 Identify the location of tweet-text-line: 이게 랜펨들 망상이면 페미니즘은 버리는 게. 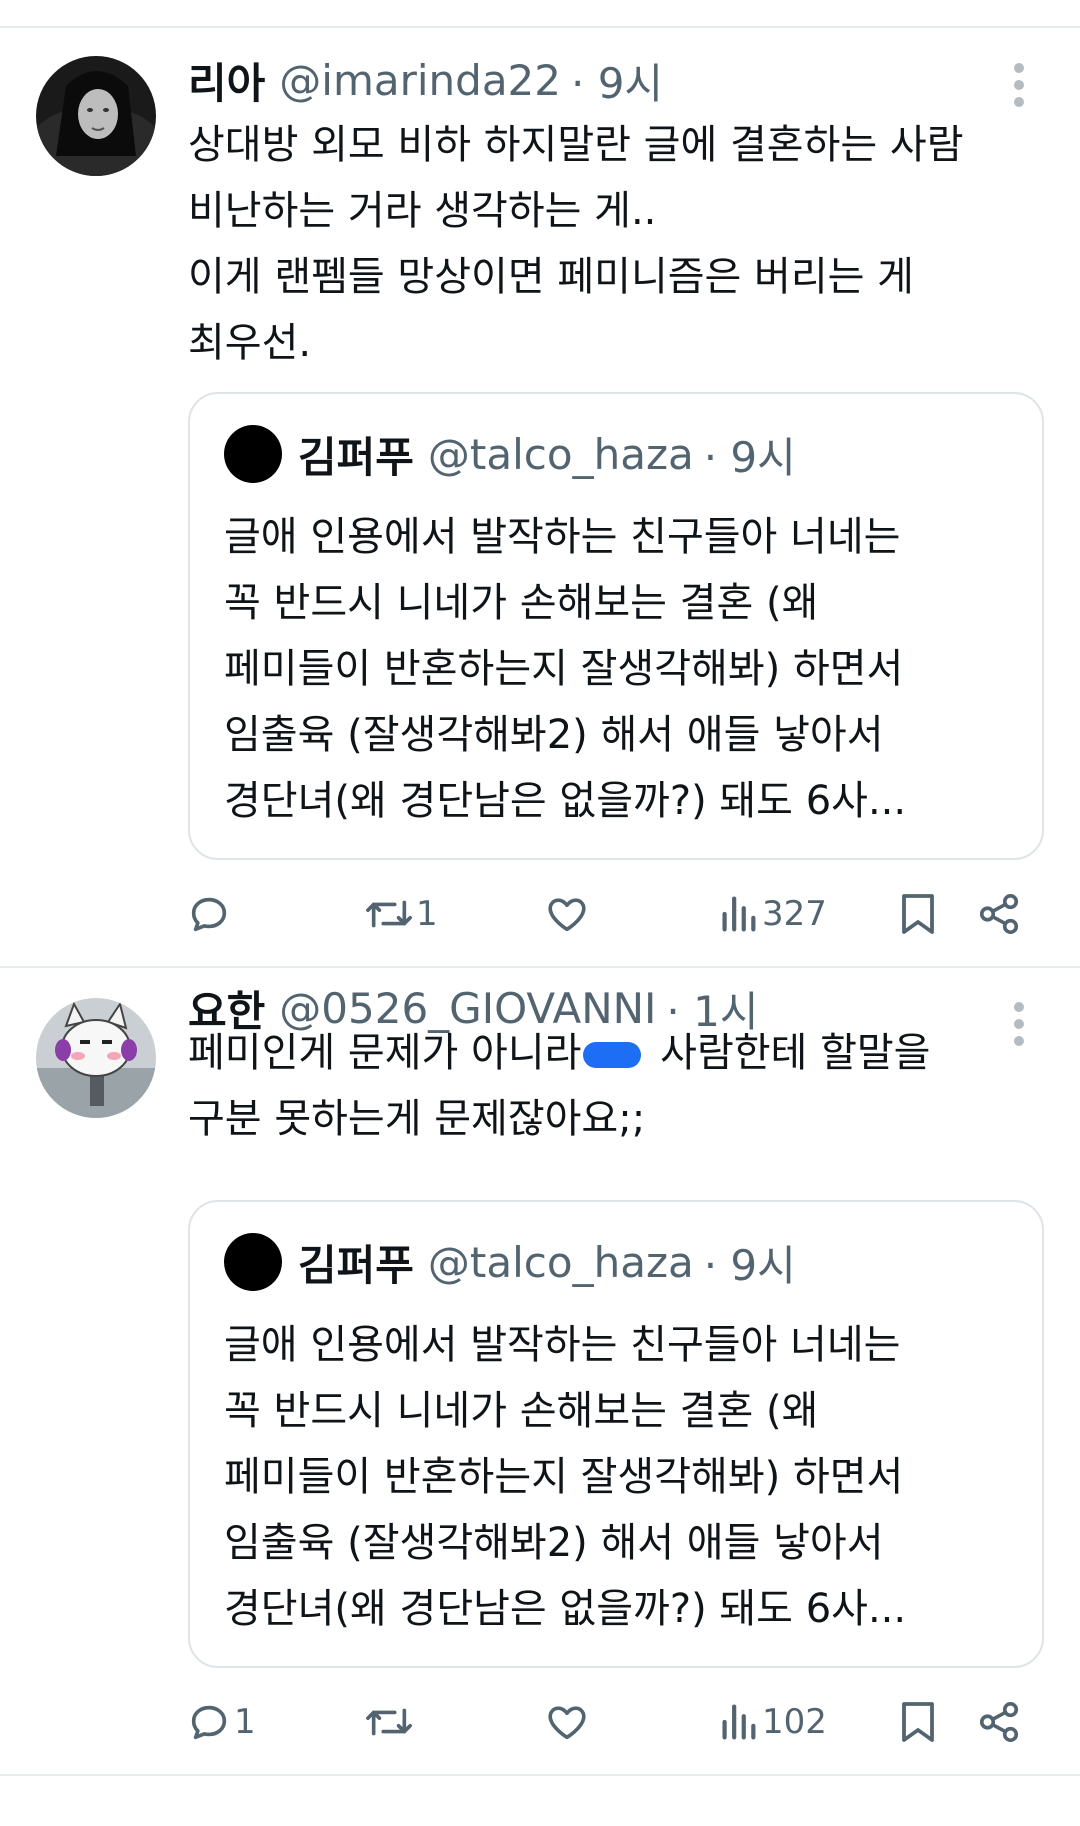
(551, 277).